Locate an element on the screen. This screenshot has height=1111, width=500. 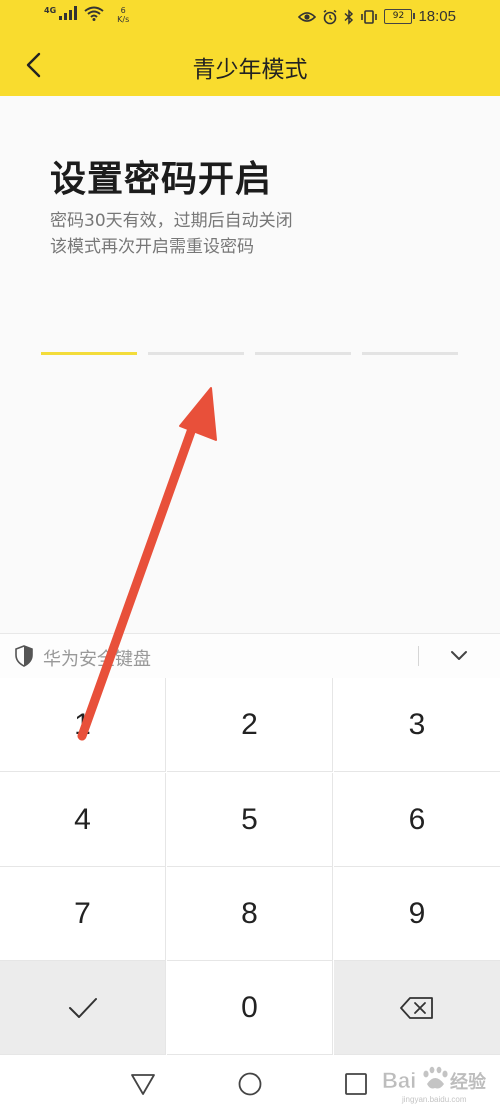
key-0: 0 is located at coordinates (250, 1008).